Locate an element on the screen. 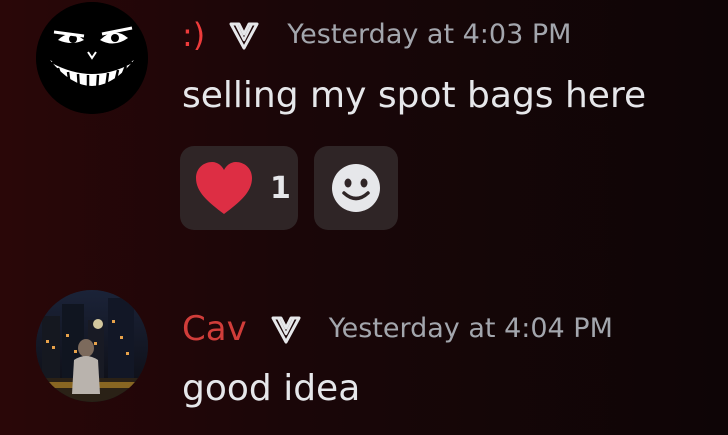 The height and width of the screenshot is (435, 728). timestamp: Yesterday at 4:04 PM is located at coordinates (470, 328).